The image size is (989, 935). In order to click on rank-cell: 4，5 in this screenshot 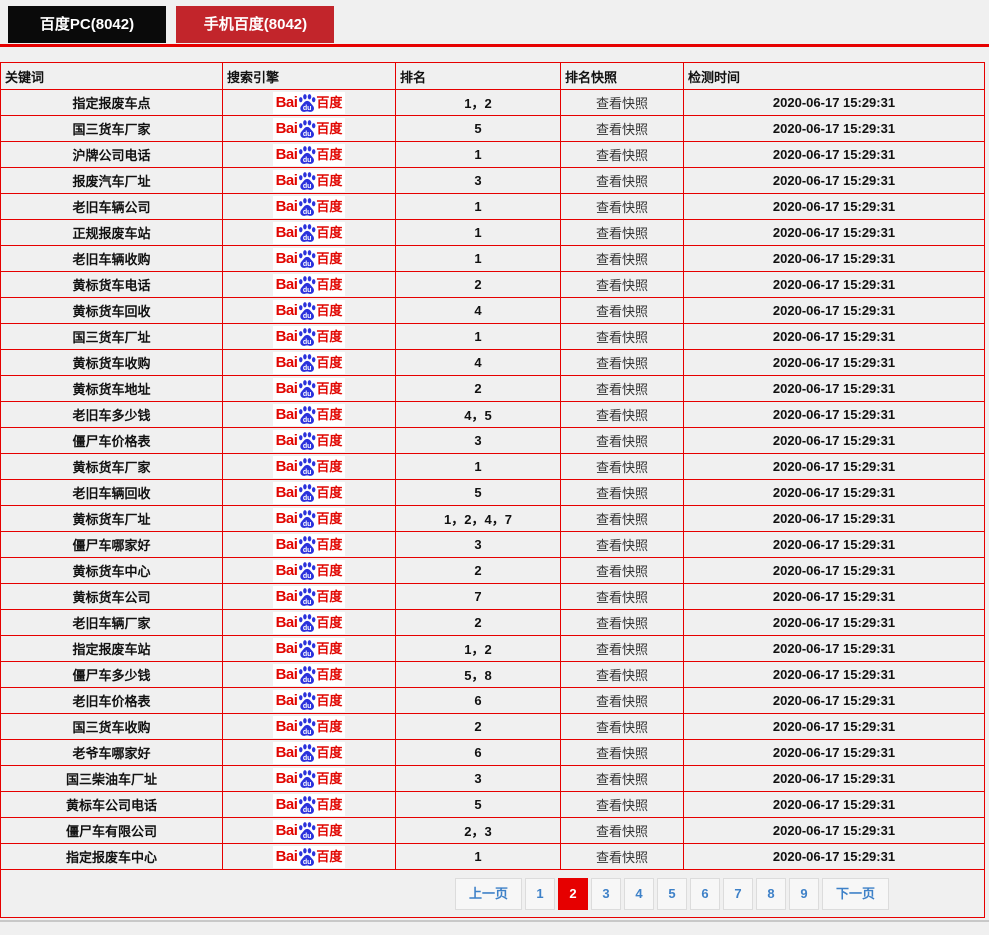, I will do `click(478, 414)`.